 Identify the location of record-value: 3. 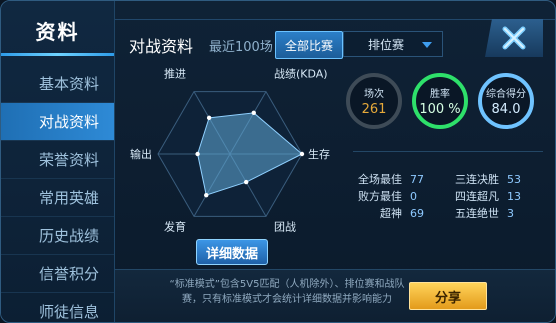
(510, 213).